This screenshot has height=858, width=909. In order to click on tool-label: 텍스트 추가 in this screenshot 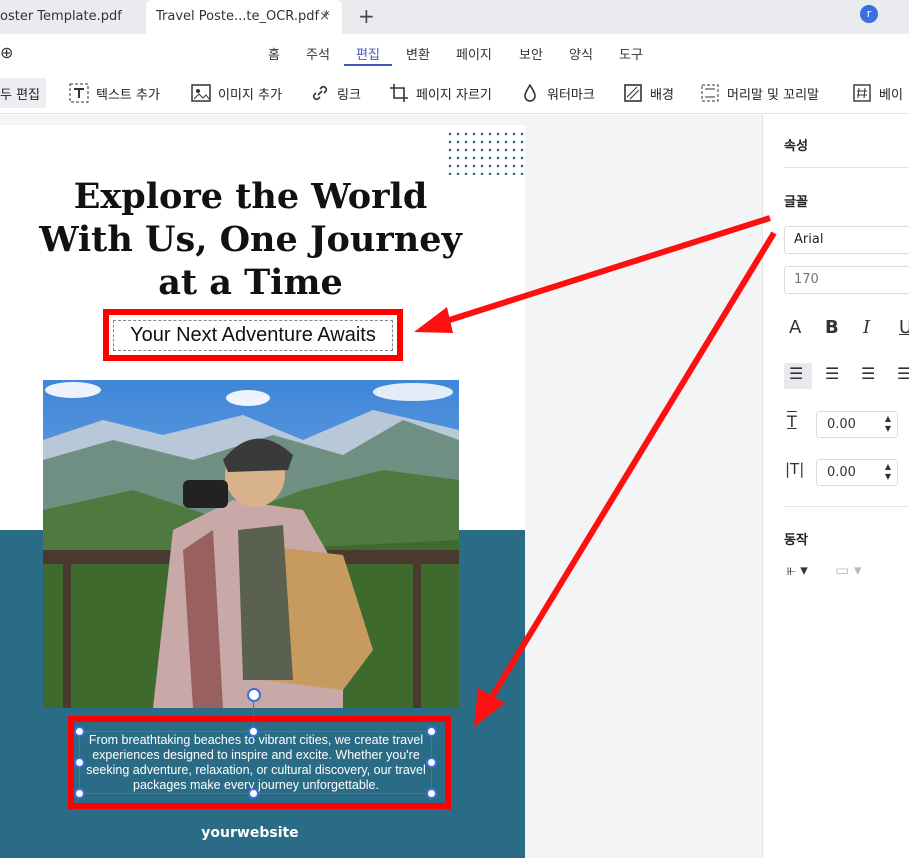, I will do `click(128, 95)`.